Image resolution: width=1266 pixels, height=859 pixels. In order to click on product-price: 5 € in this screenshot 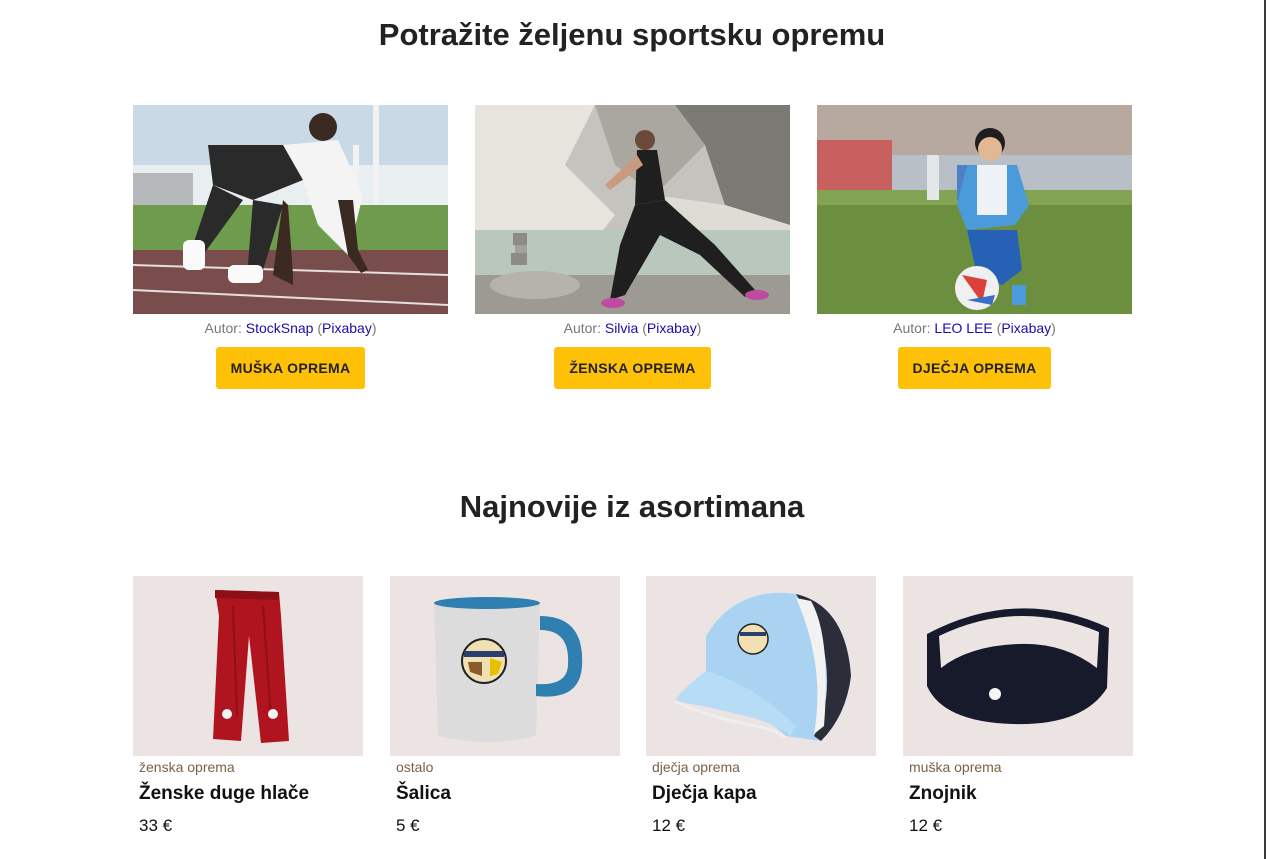, I will do `click(408, 825)`.